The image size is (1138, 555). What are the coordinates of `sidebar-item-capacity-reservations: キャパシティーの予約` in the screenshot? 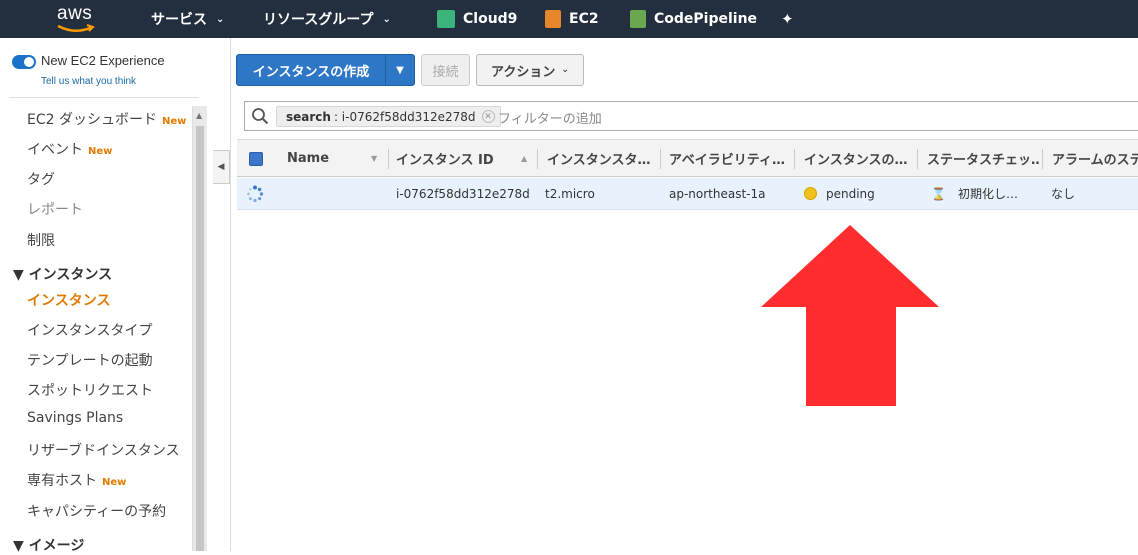 It's located at (96, 511).